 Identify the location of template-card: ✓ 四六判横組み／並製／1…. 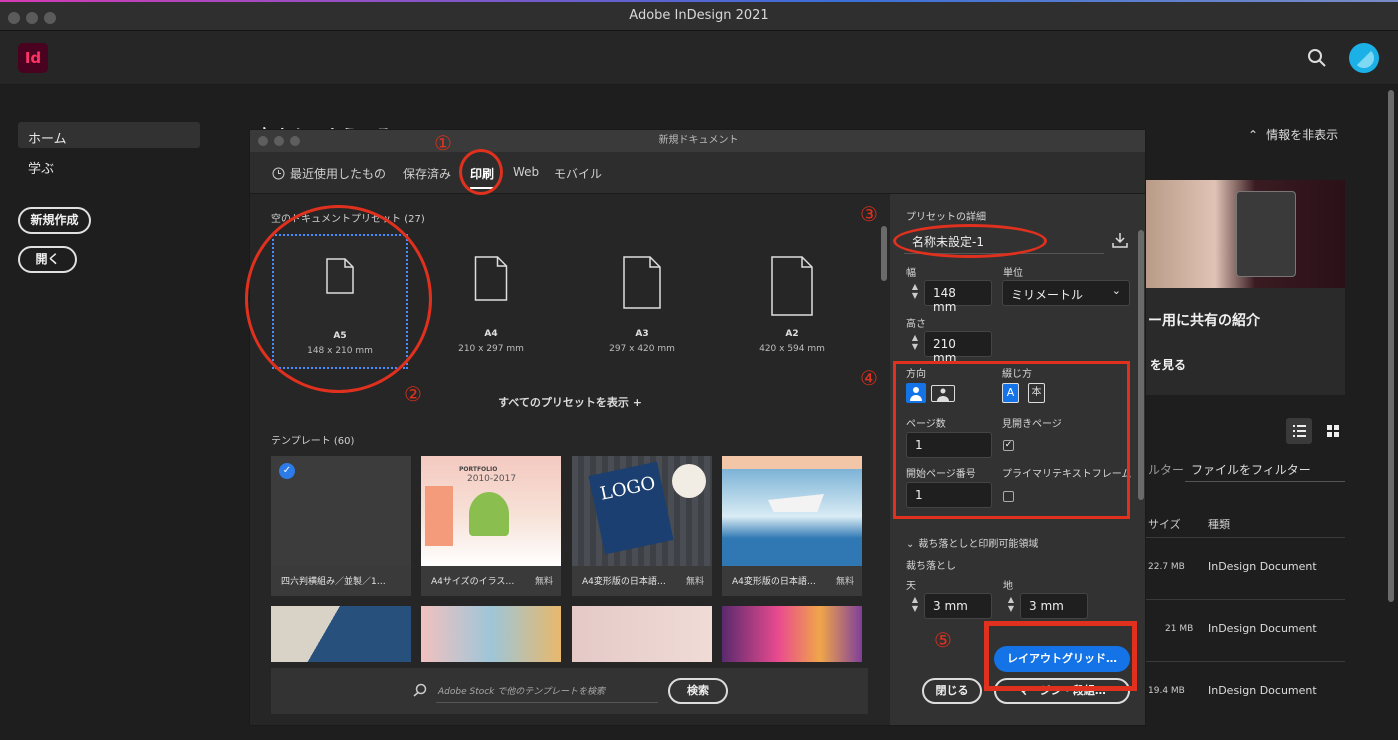
(341, 526).